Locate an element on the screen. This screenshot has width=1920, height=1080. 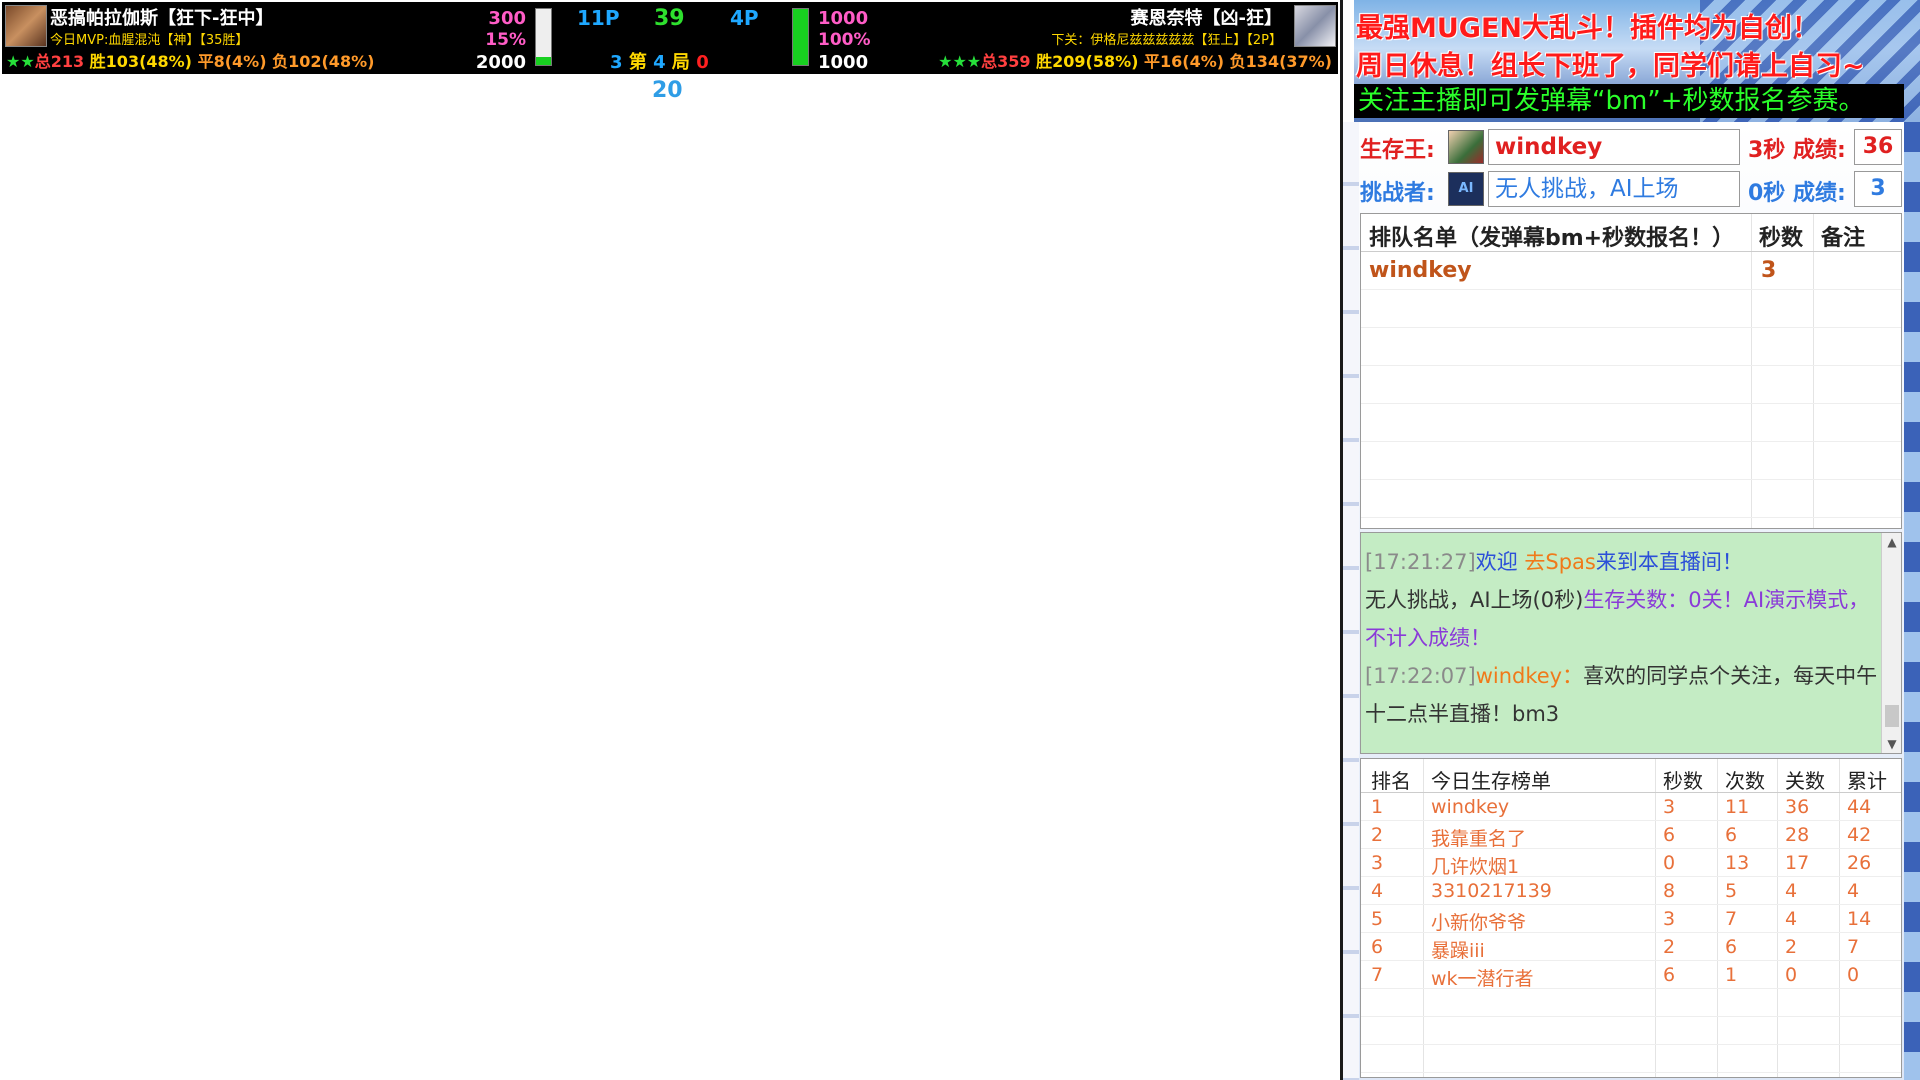
king-seconds-score-label: 3秒 成绩: is located at coordinates (1797, 148).